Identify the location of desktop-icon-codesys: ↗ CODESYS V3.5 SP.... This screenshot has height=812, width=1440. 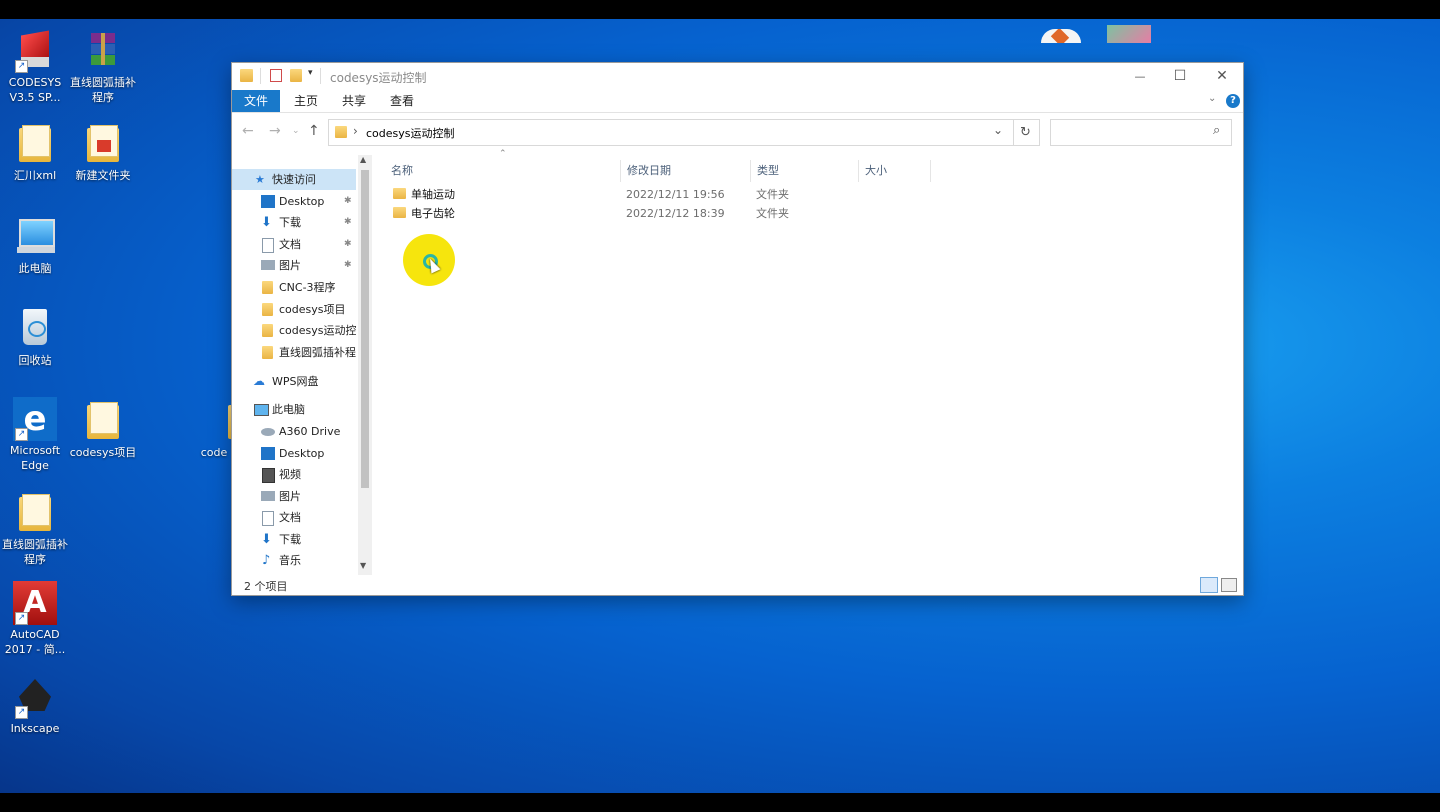
(35, 67).